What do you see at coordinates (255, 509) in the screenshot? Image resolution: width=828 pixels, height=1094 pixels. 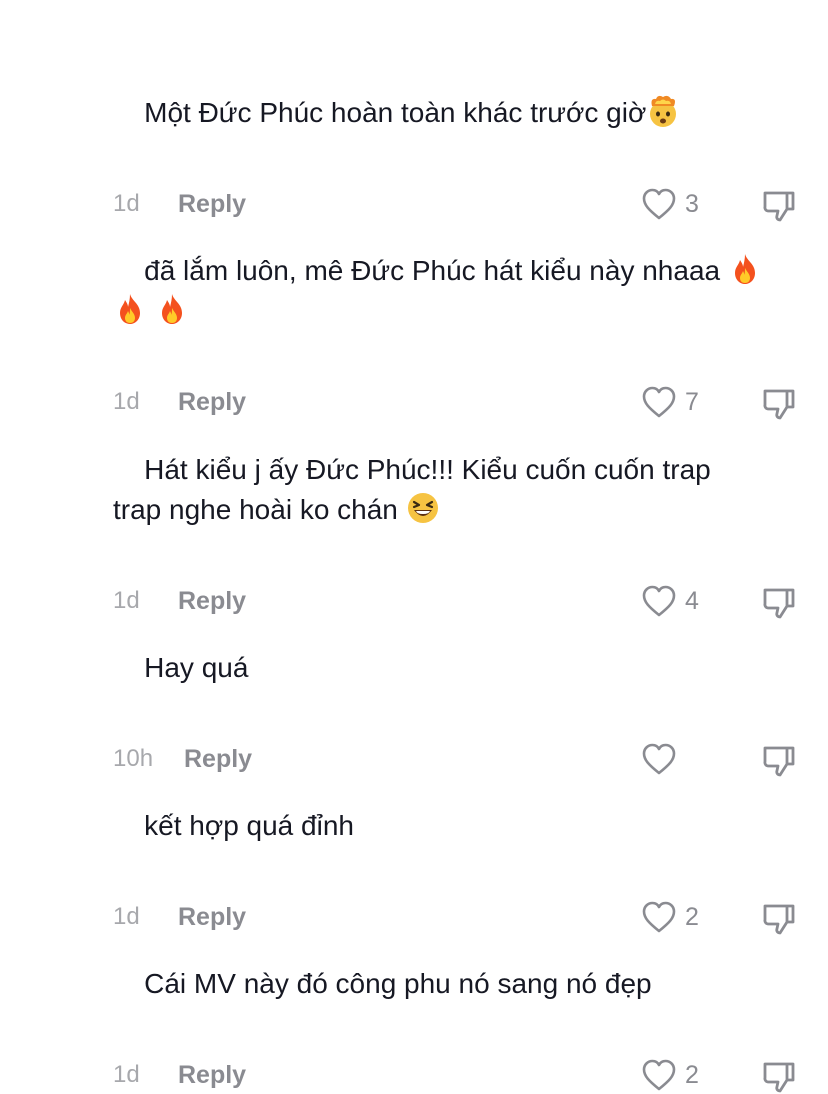 I see `comment-text-line2: trap nghe hoài ko chán` at bounding box center [255, 509].